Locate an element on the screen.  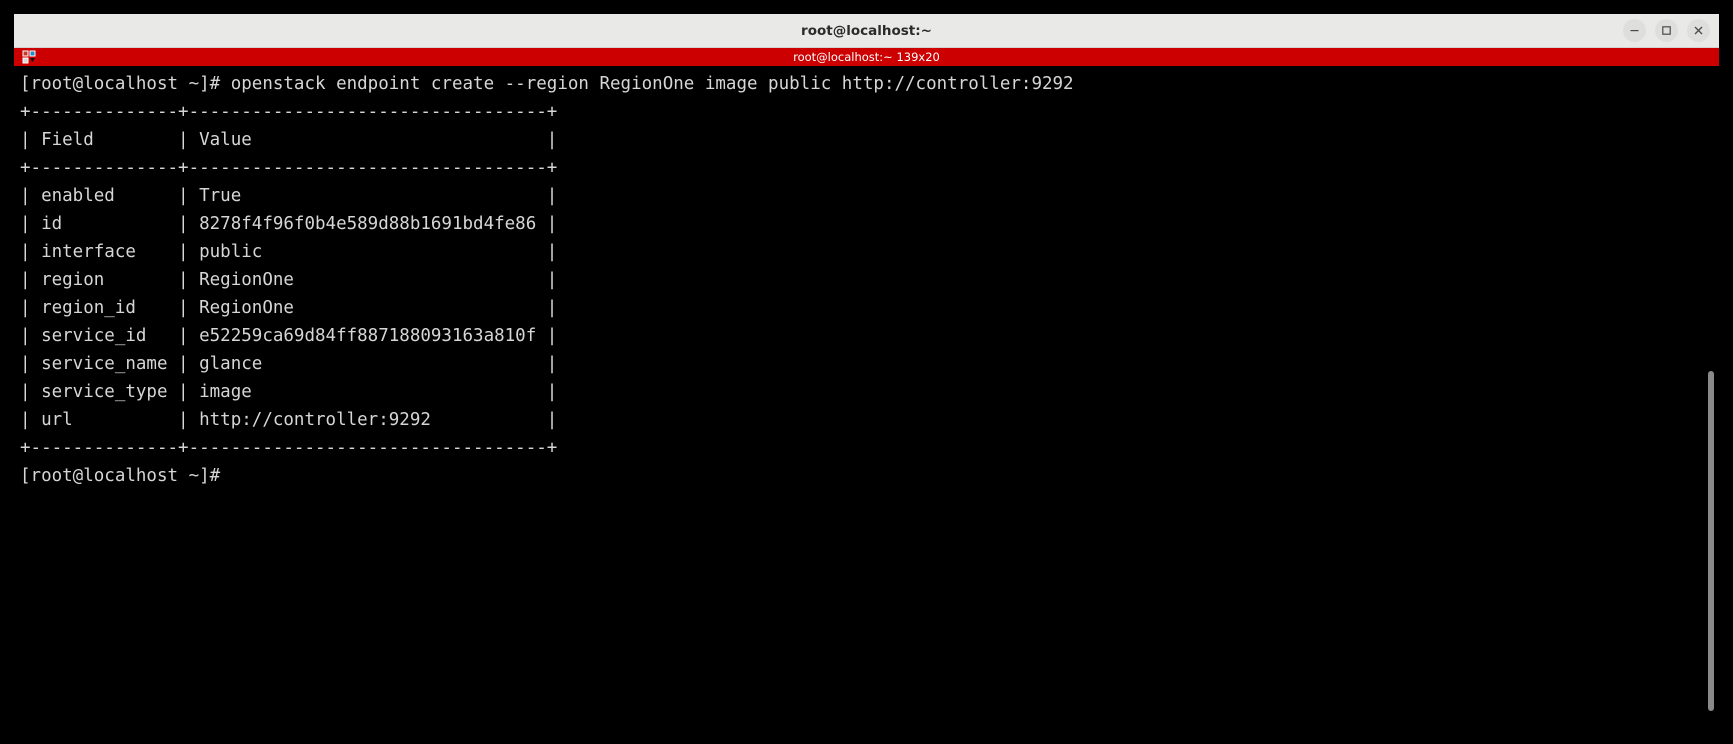
close-icon is located at coordinates (1698, 30).